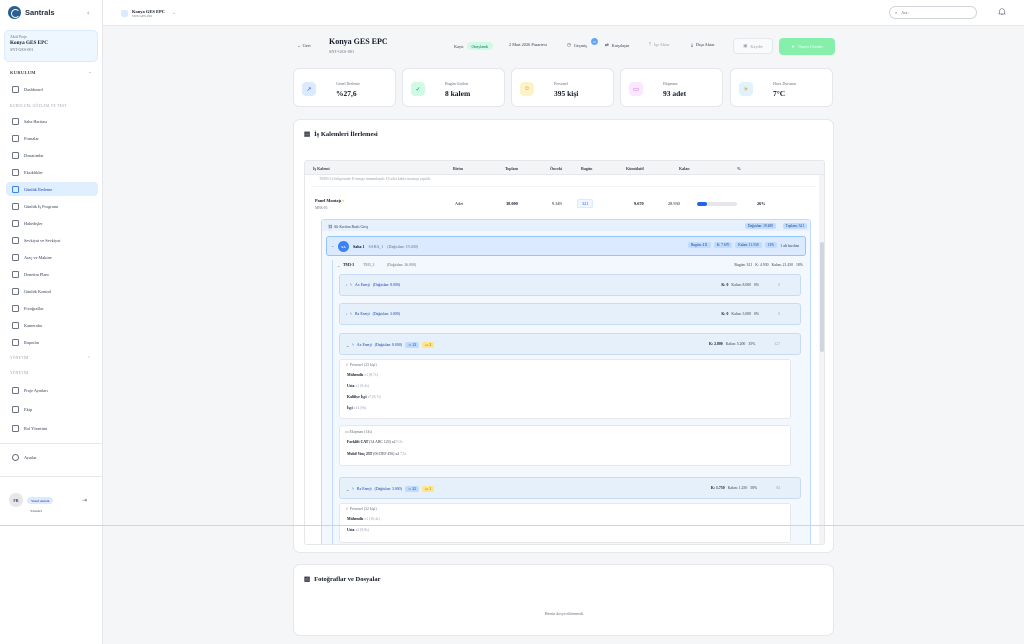  I want to click on section-yonetim: YÖNETİM, so click(19, 358).